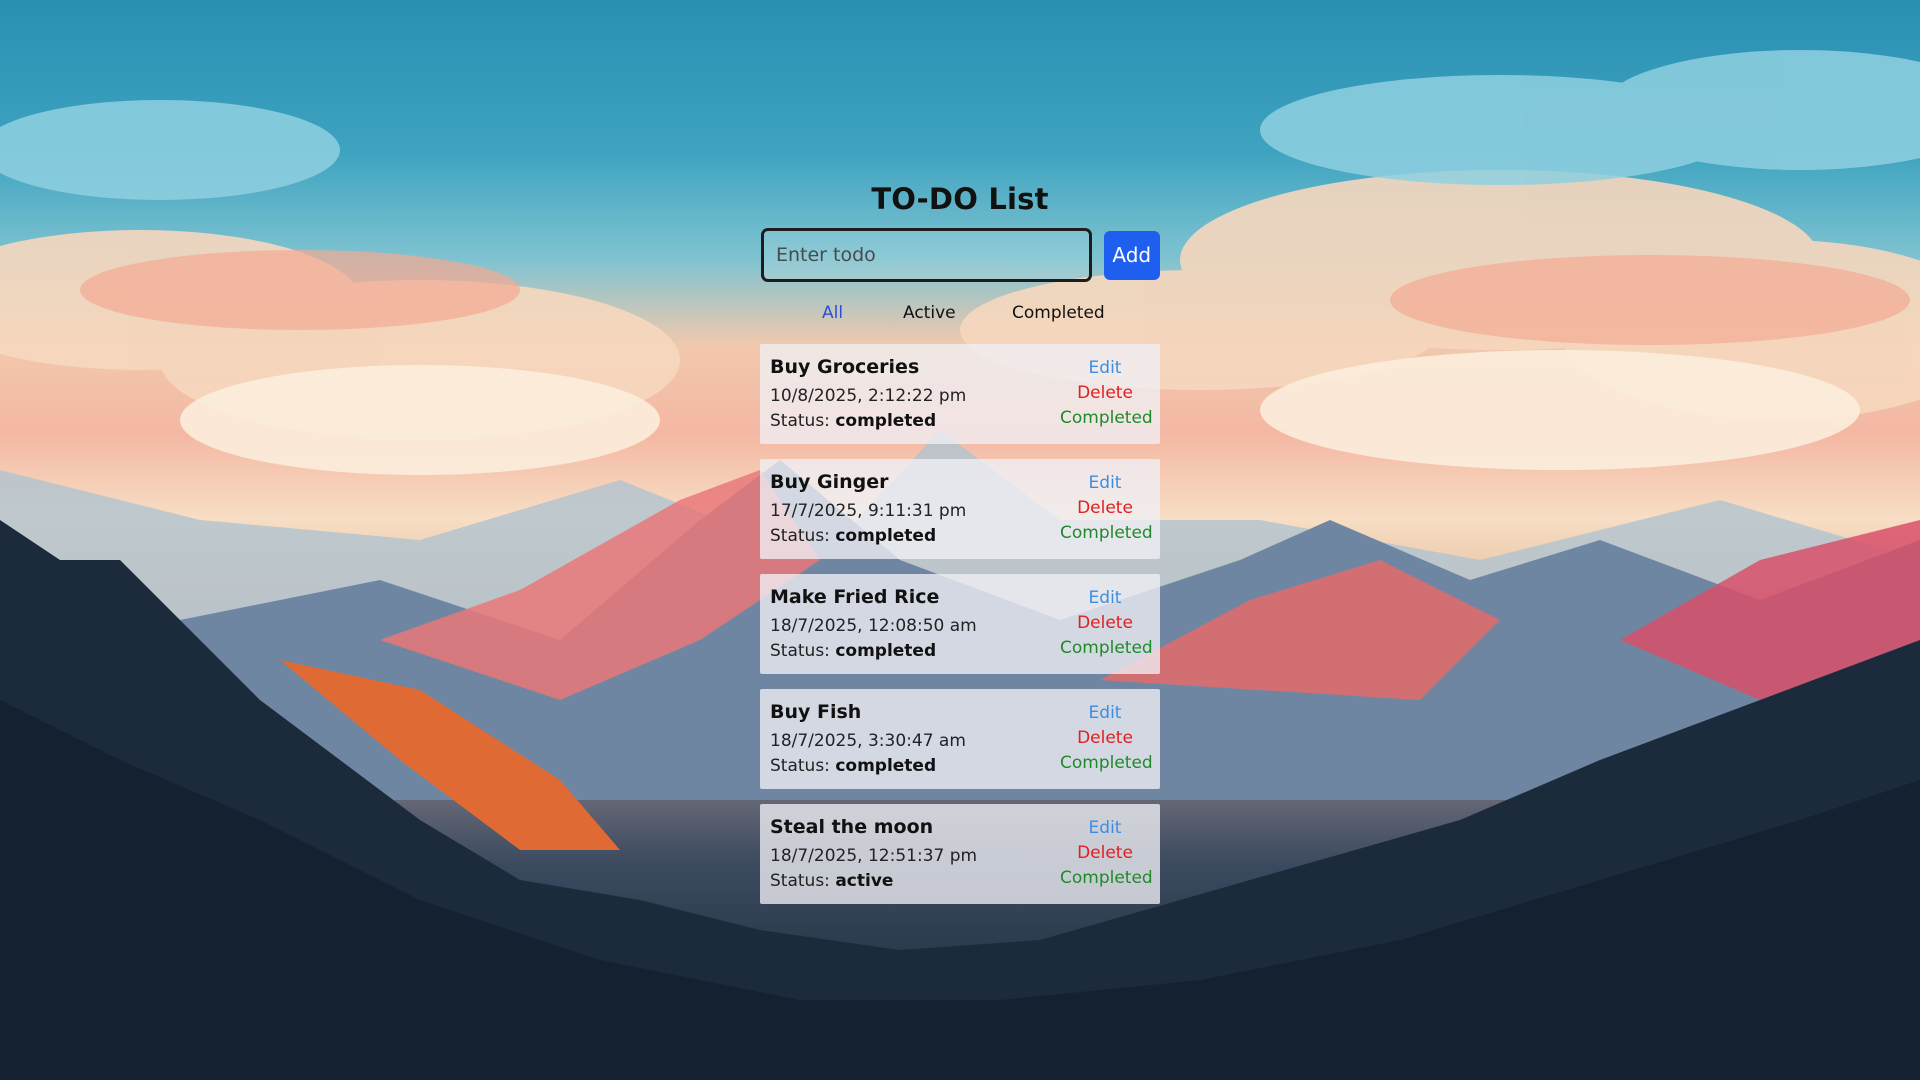 The height and width of the screenshot is (1080, 1920). Describe the element at coordinates (829, 482) in the screenshot. I see `todo-title: Buy Ginger` at that location.